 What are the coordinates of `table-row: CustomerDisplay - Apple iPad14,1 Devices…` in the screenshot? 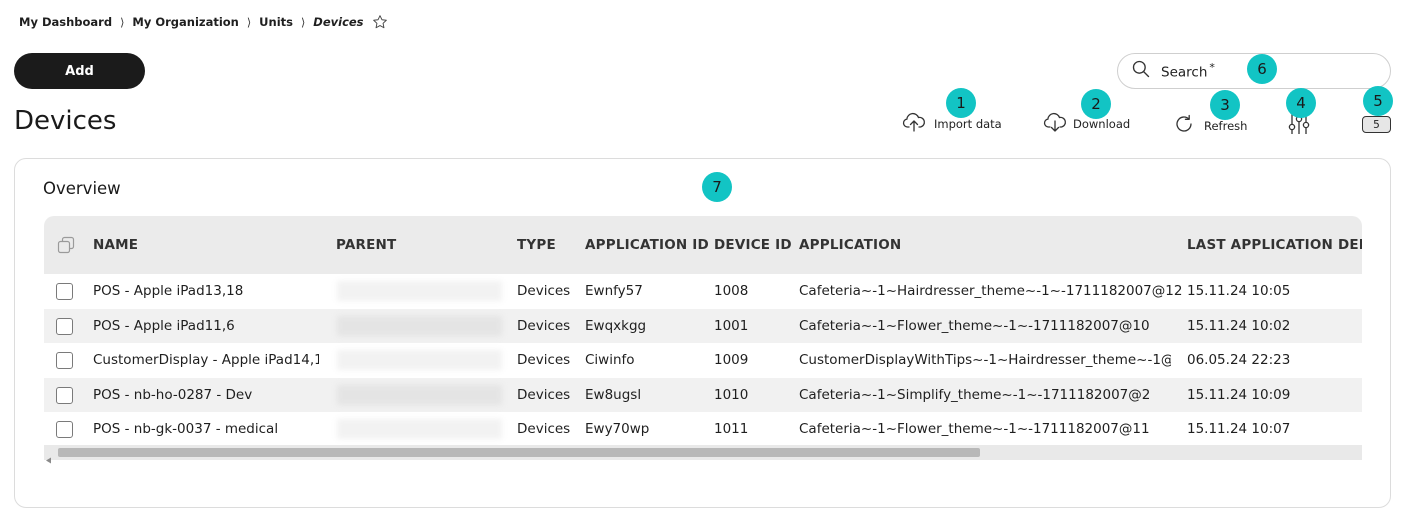 It's located at (703, 360).